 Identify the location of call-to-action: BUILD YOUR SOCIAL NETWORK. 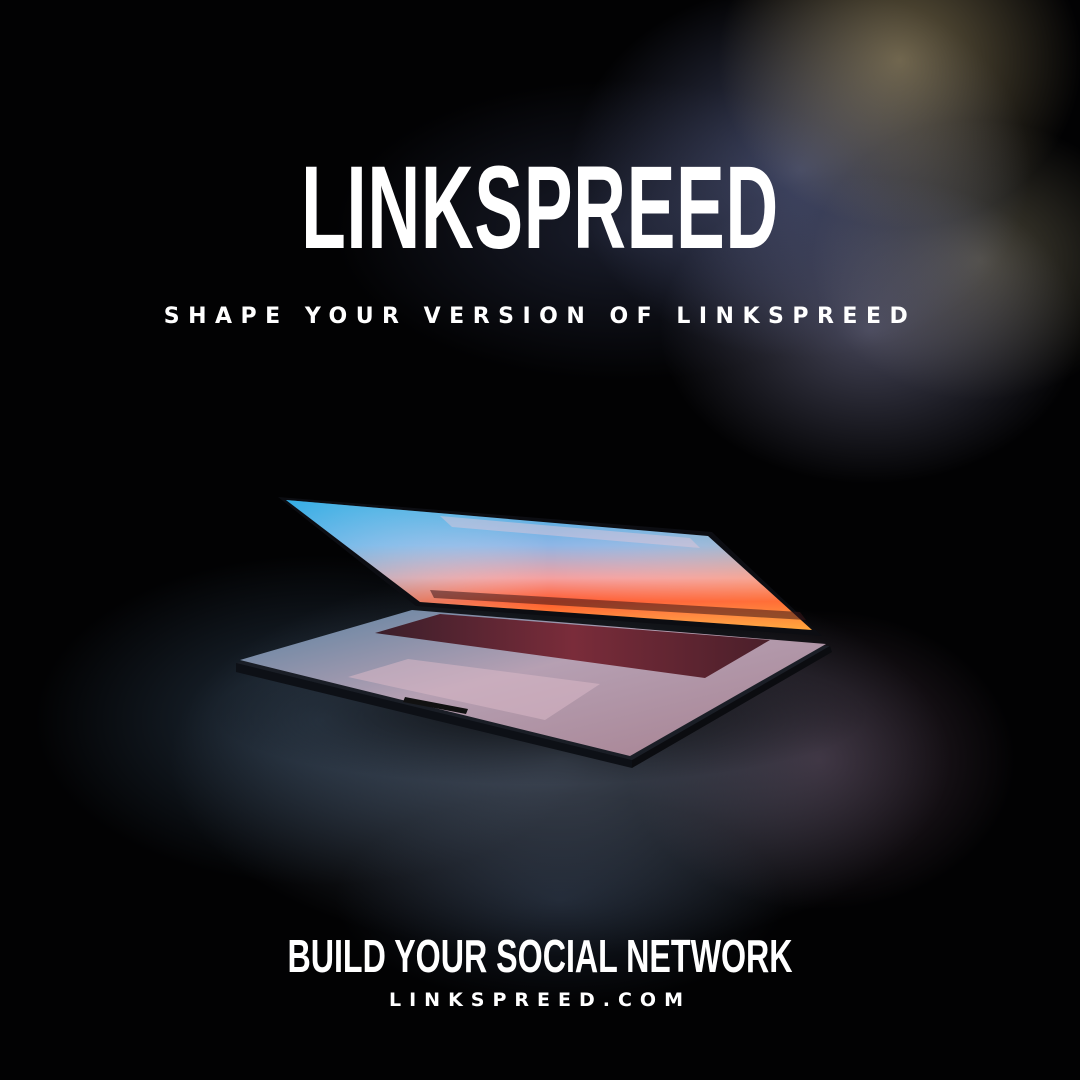
(540, 956).